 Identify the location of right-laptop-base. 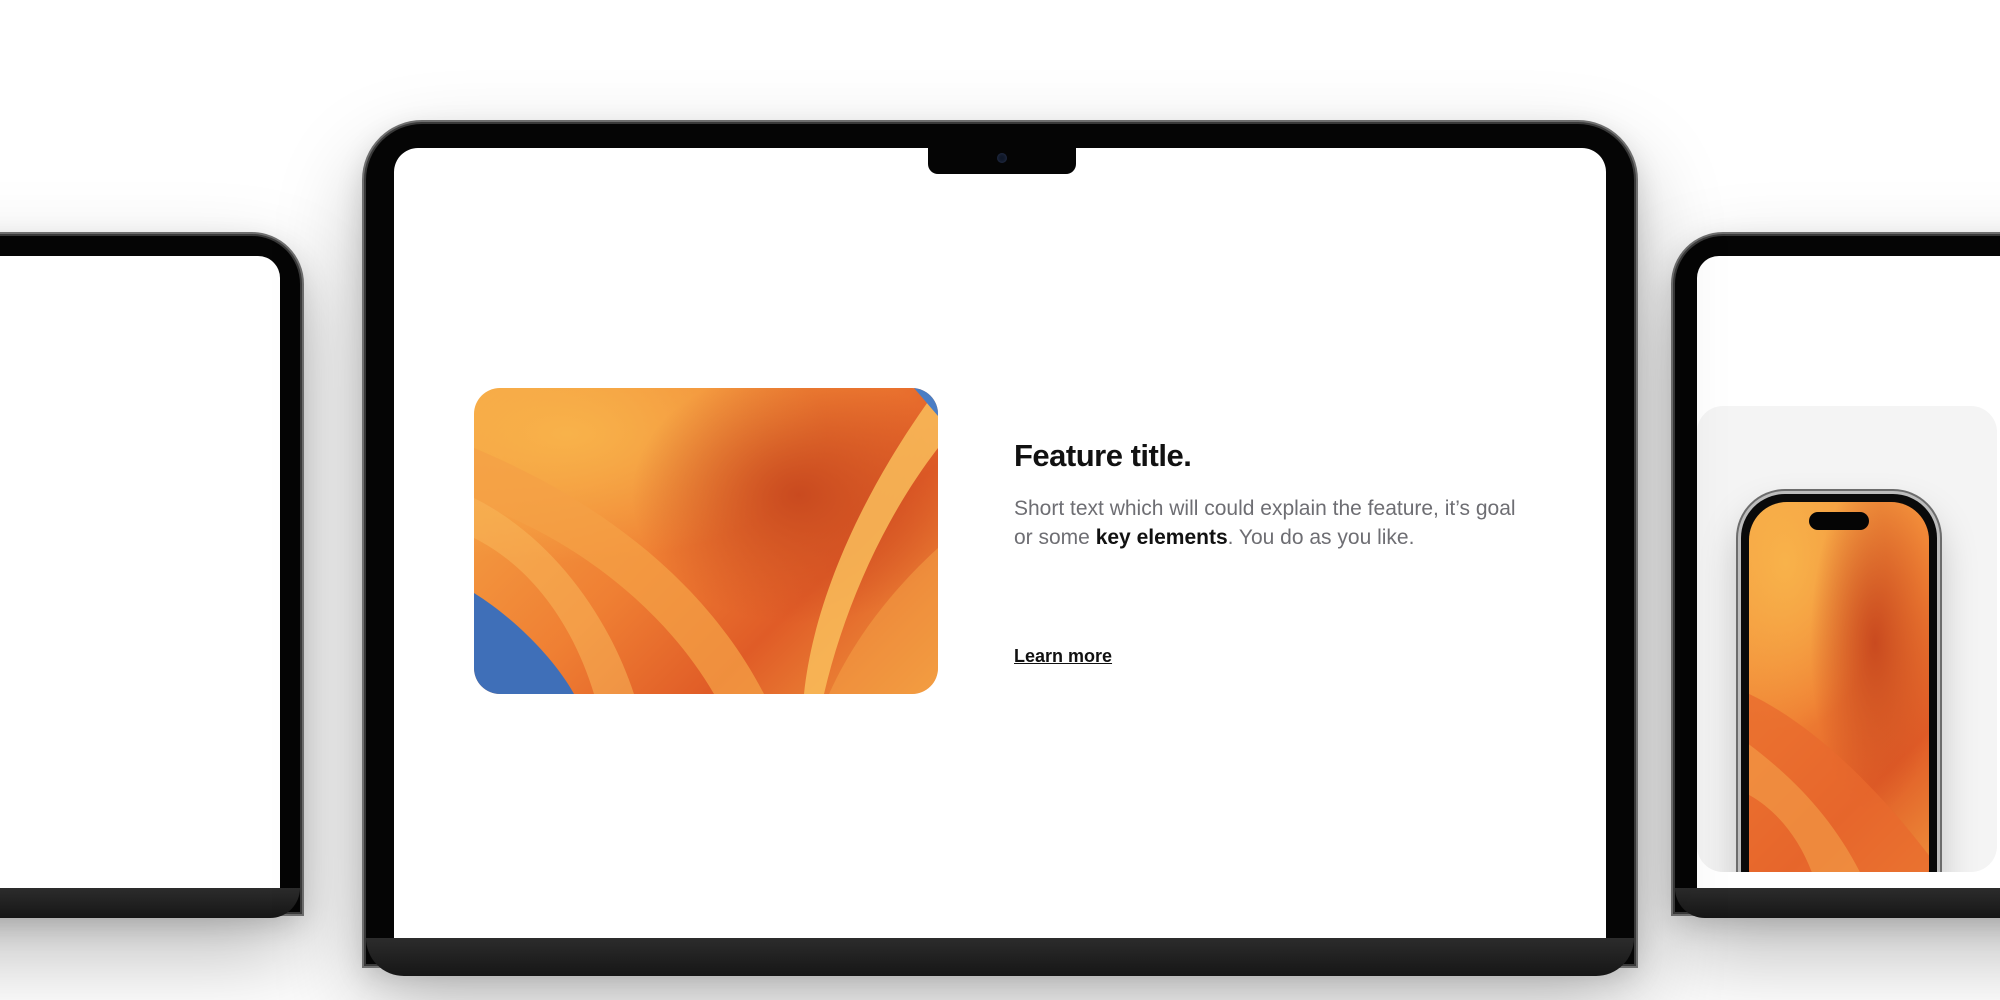
(1837, 903).